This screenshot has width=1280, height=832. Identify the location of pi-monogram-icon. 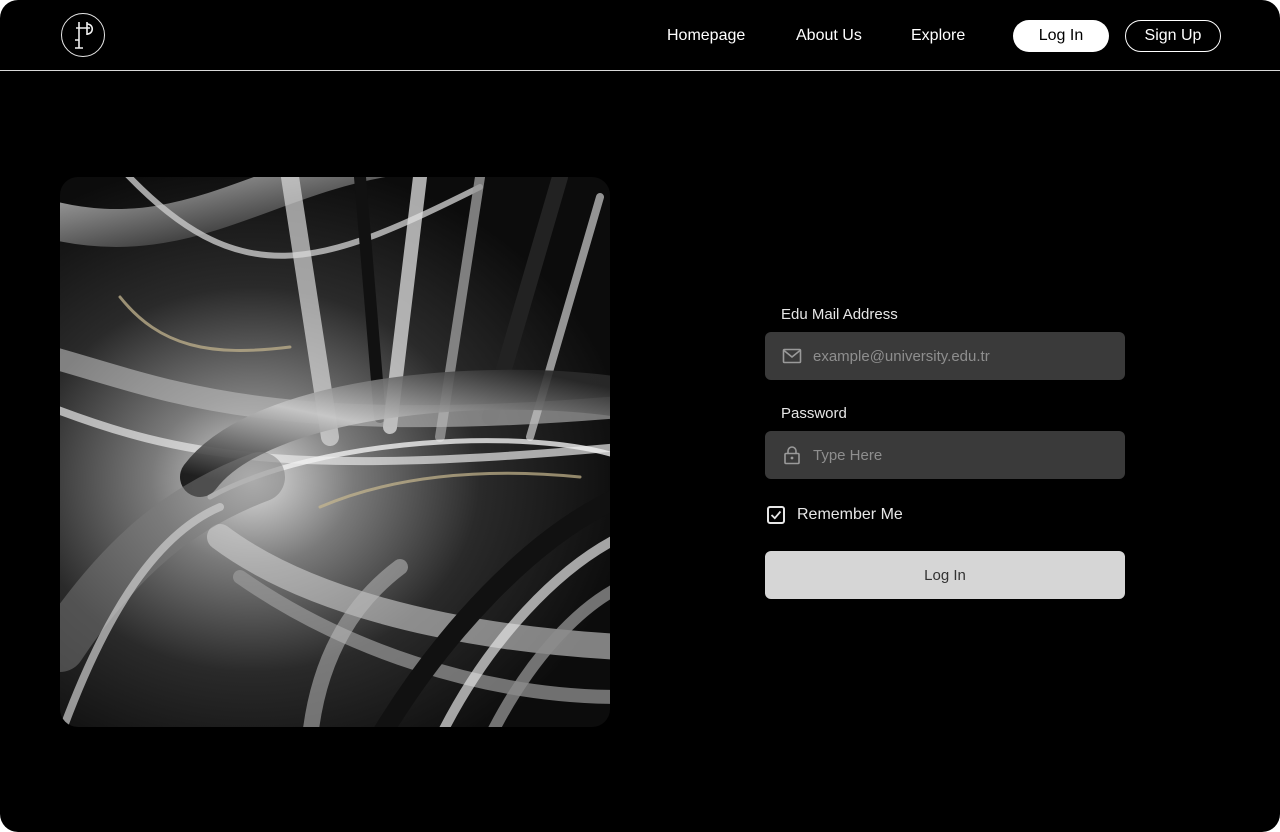
(84, 35).